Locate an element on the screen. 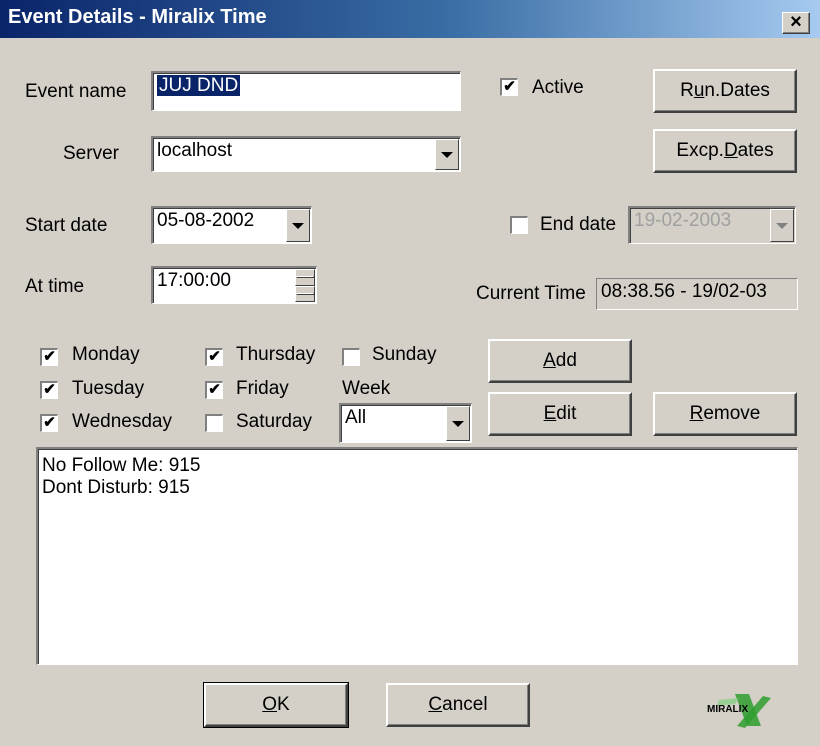  miralix-logo: MIRALIX is located at coordinates (740, 710).